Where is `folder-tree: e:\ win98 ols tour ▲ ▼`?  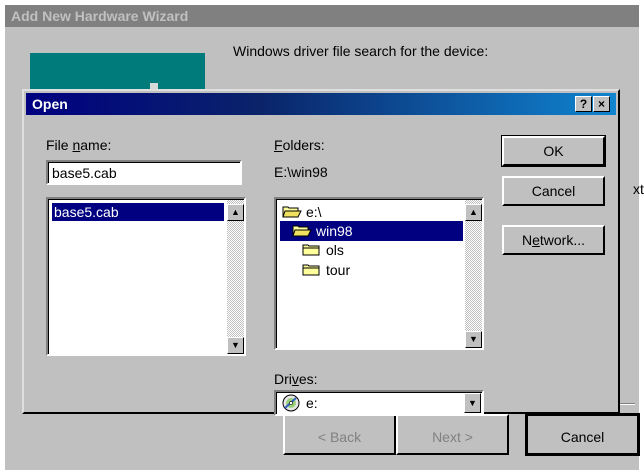
folder-tree: e:\ win98 ols tour ▲ ▼ is located at coordinates (379, 273).